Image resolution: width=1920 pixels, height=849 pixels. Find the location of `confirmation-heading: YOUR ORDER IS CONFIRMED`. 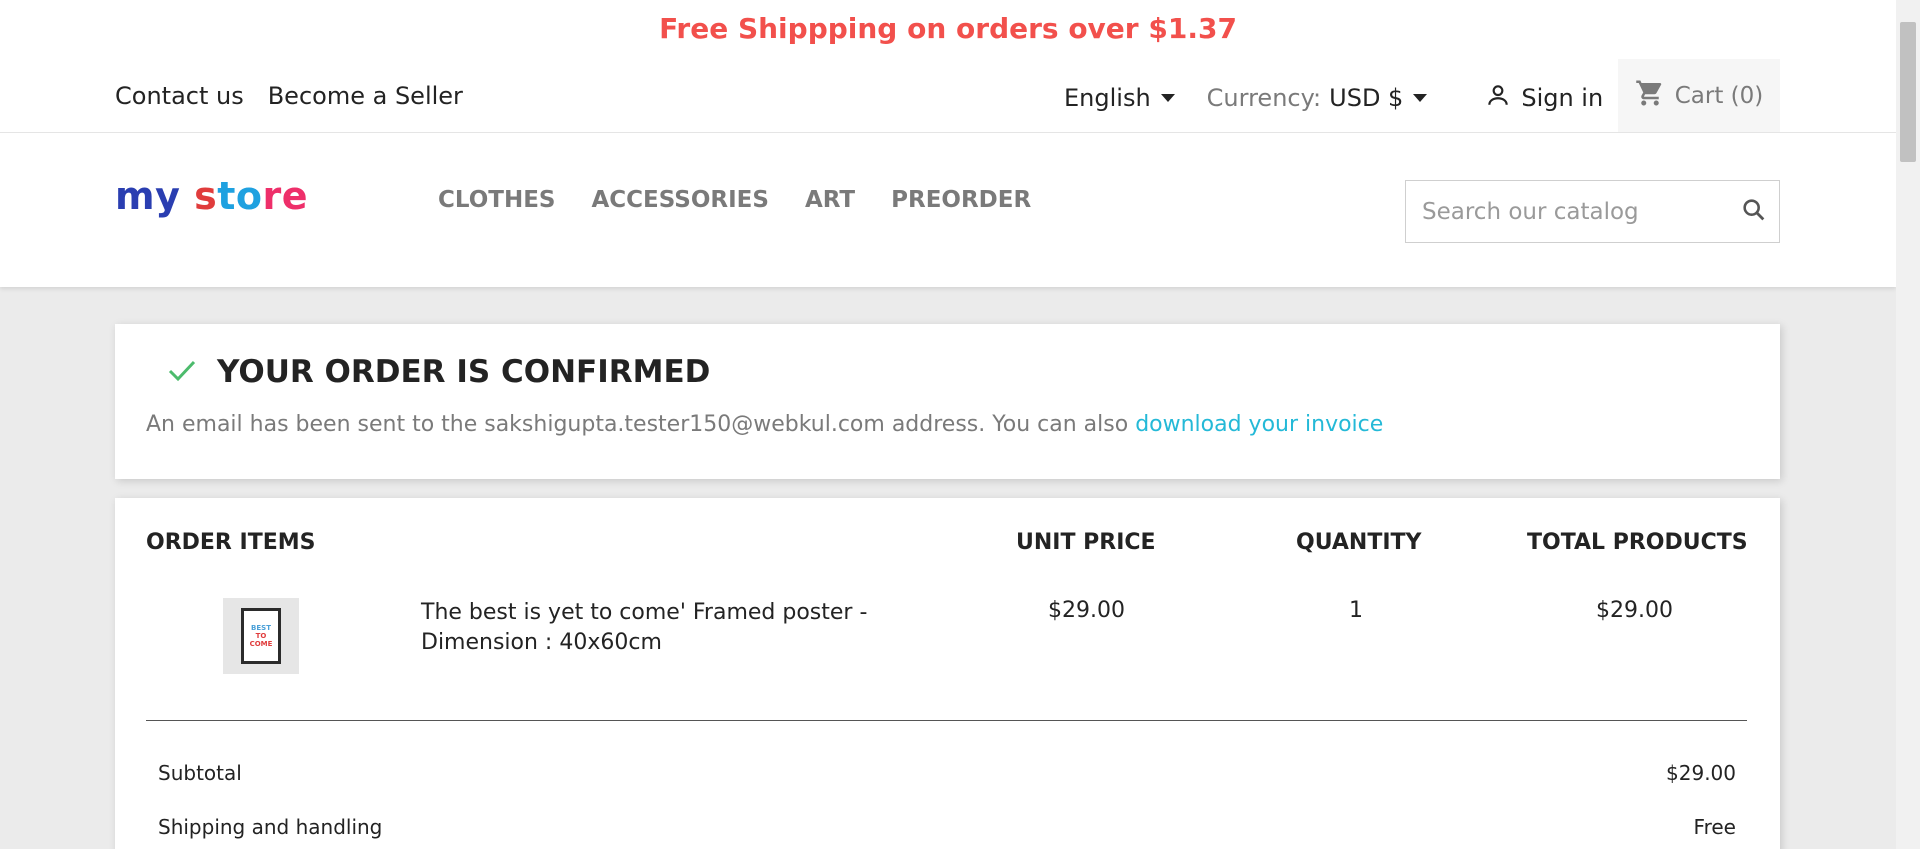

confirmation-heading: YOUR ORDER IS CONFIRMED is located at coordinates (438, 372).